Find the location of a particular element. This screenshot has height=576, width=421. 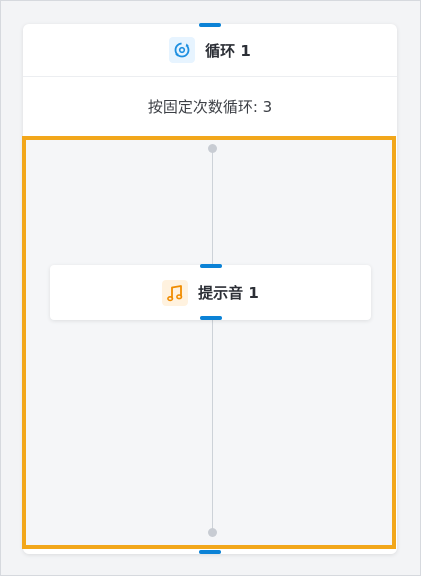

loop-title: 循环 1 is located at coordinates (228, 50).